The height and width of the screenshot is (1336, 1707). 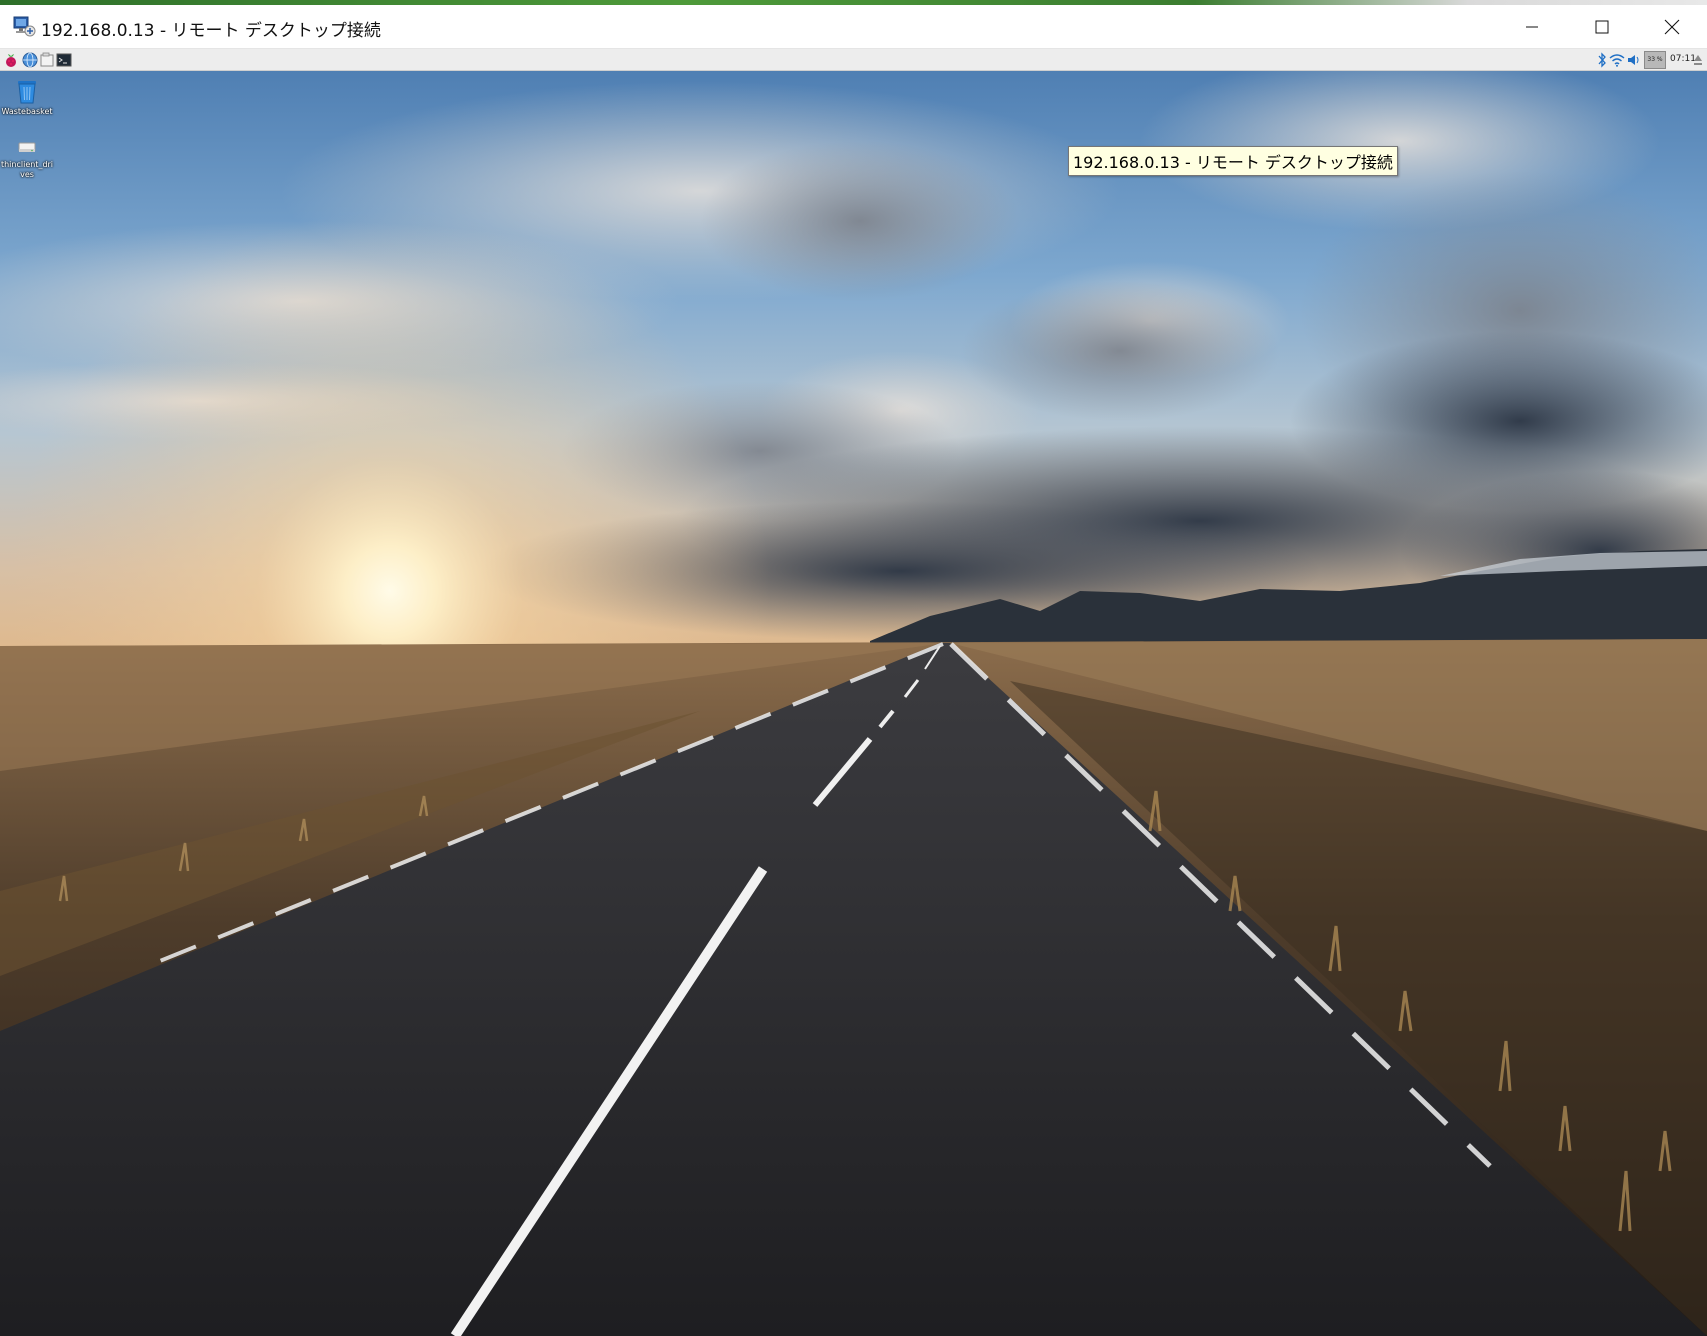 I want to click on maximize-button, so click(x=1602, y=27).